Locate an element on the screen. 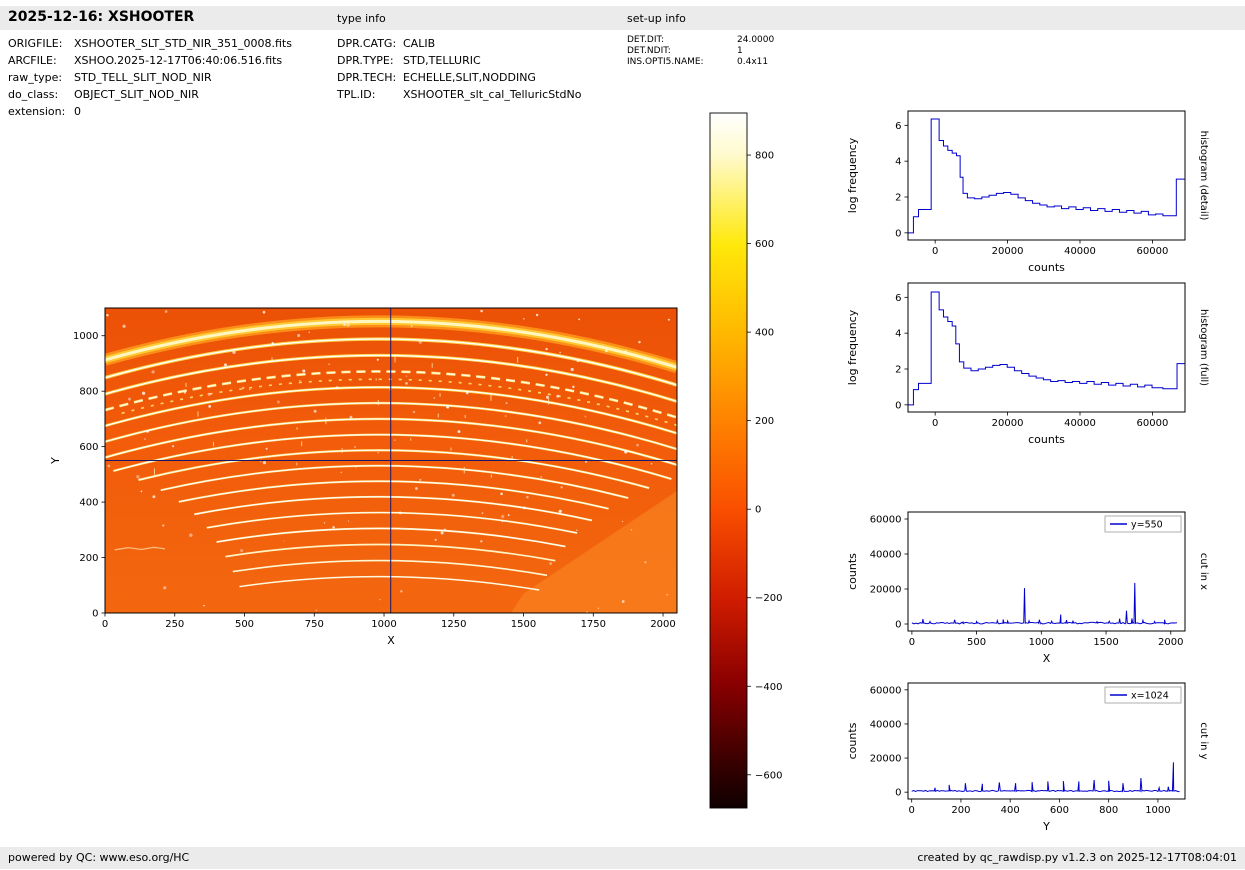 This screenshot has height=870, width=1245. setup-info-heading: set-up info is located at coordinates (656, 18).